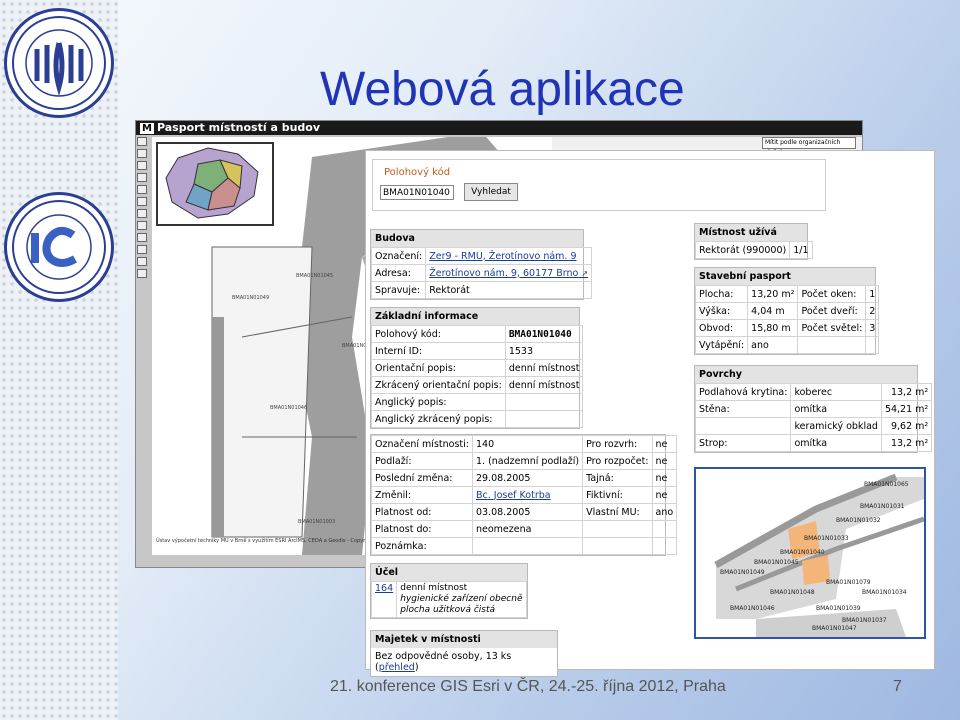 The image size is (960, 720). I want to click on plan-room-label: BMA01N01033, so click(826, 538).